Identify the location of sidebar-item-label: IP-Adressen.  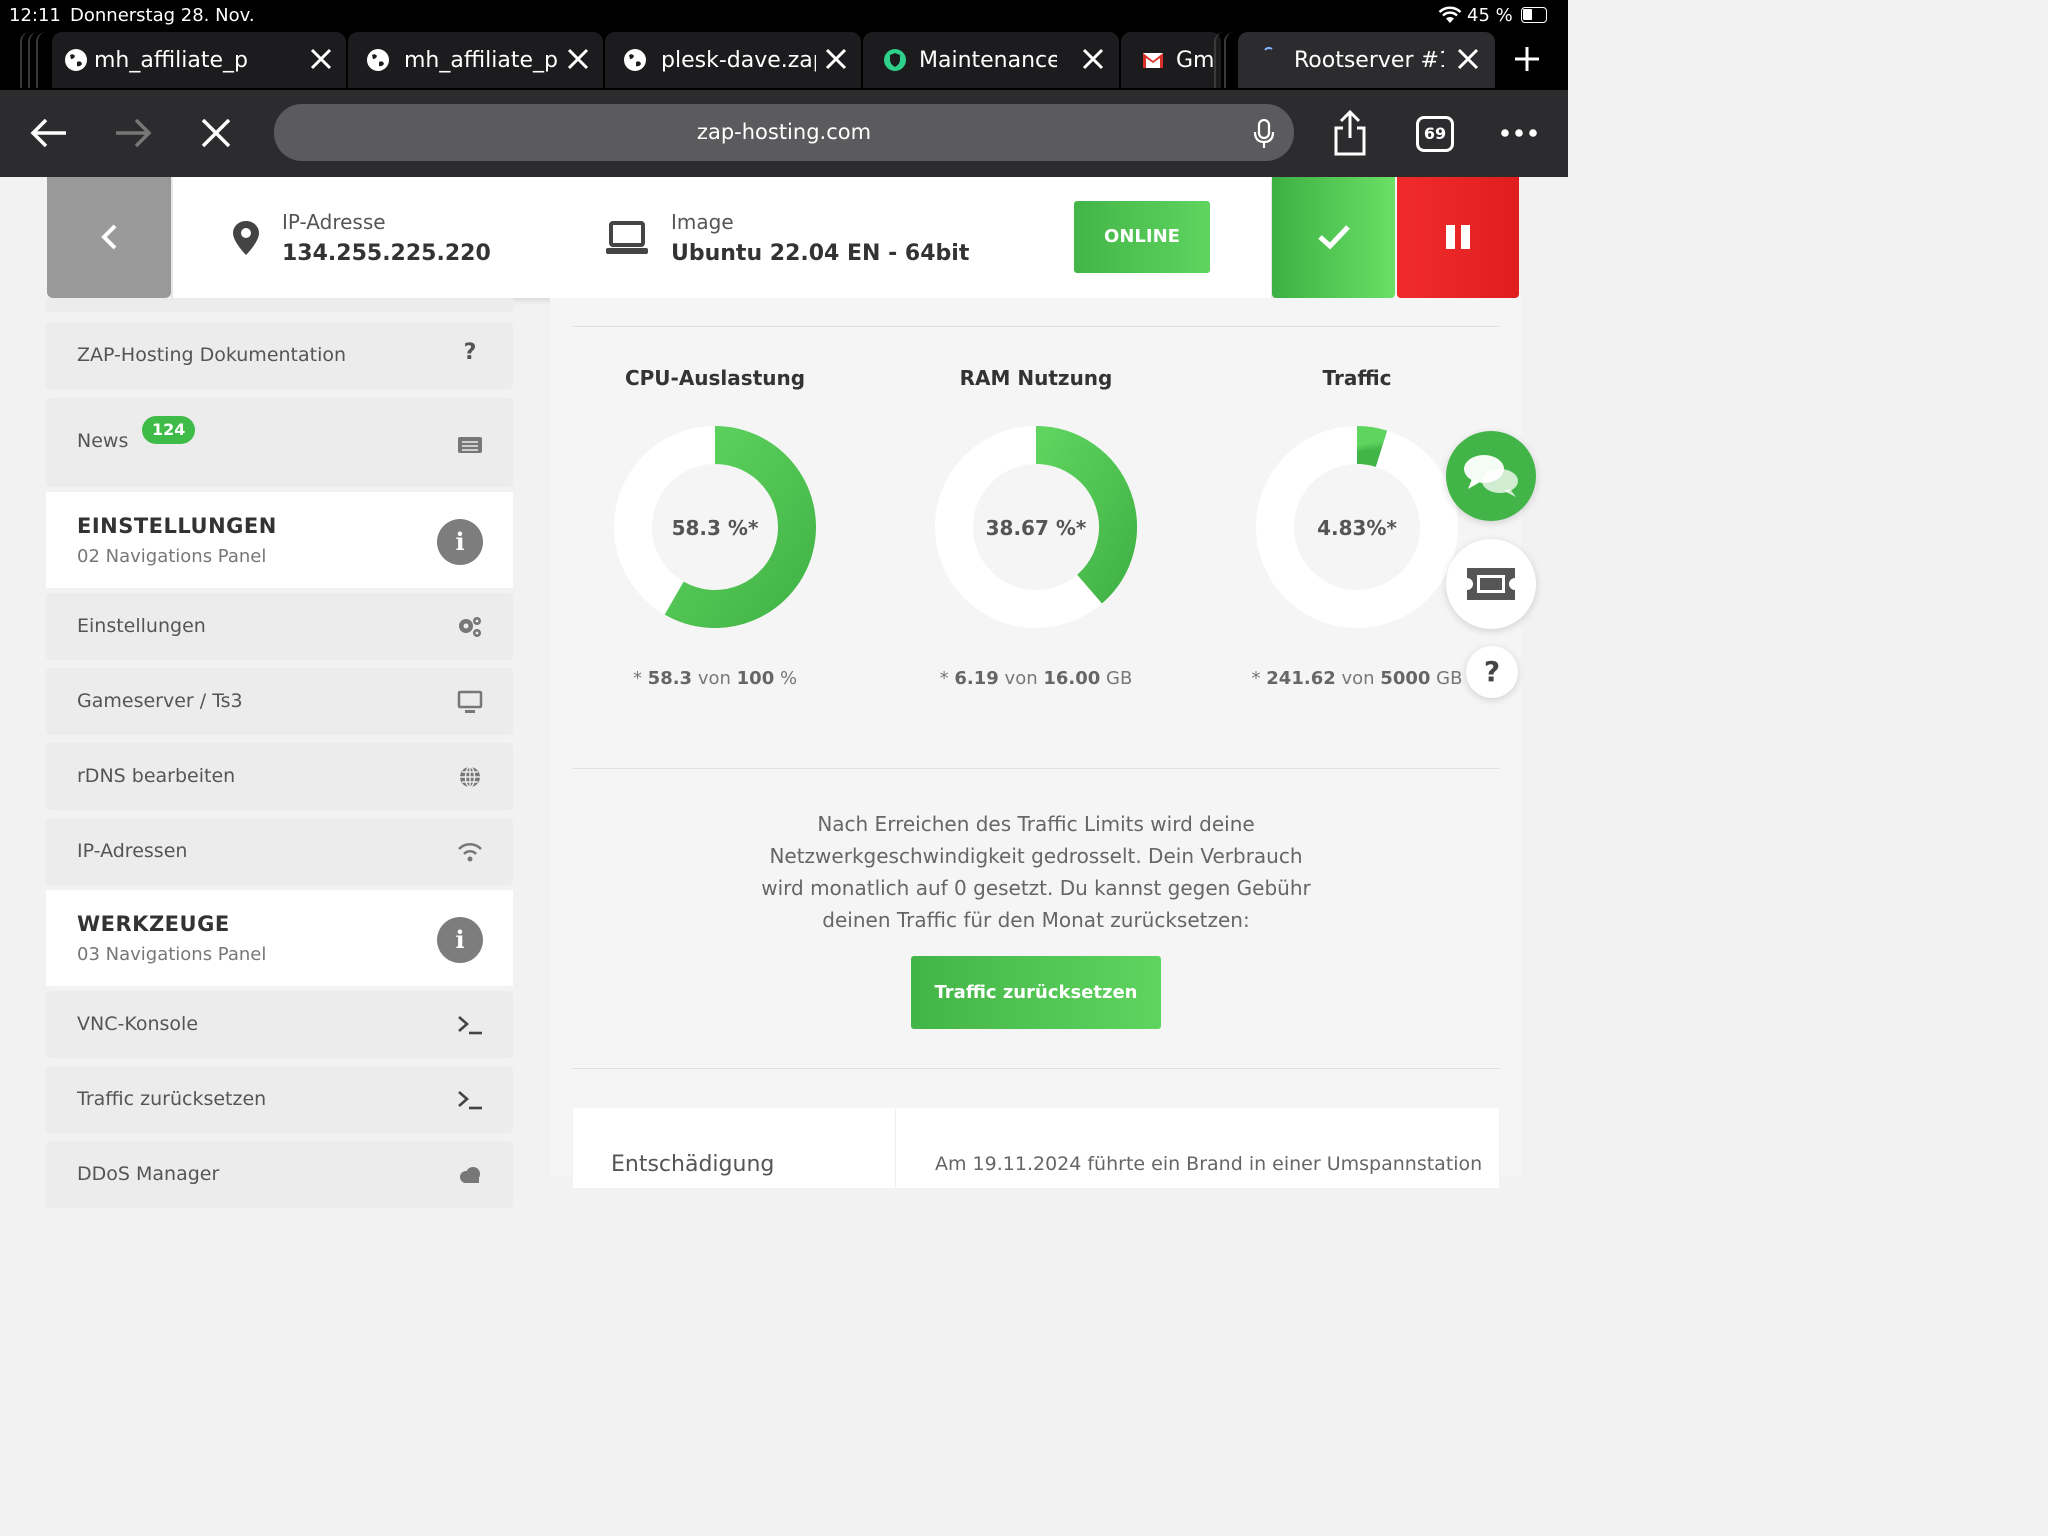
(132, 851).